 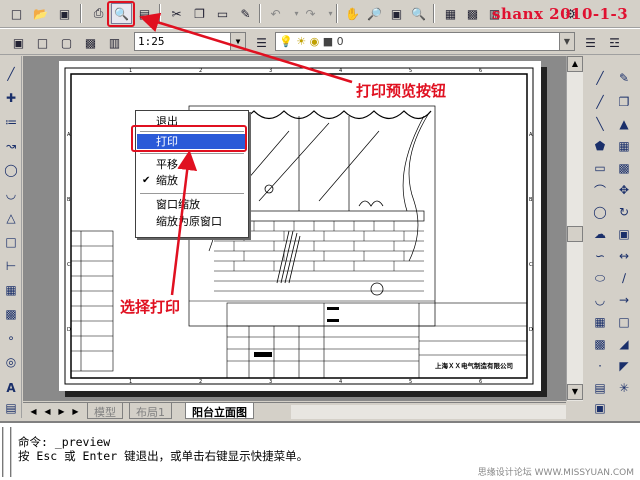 I want to click on xline-icon: ╲, so click(x=600, y=124).